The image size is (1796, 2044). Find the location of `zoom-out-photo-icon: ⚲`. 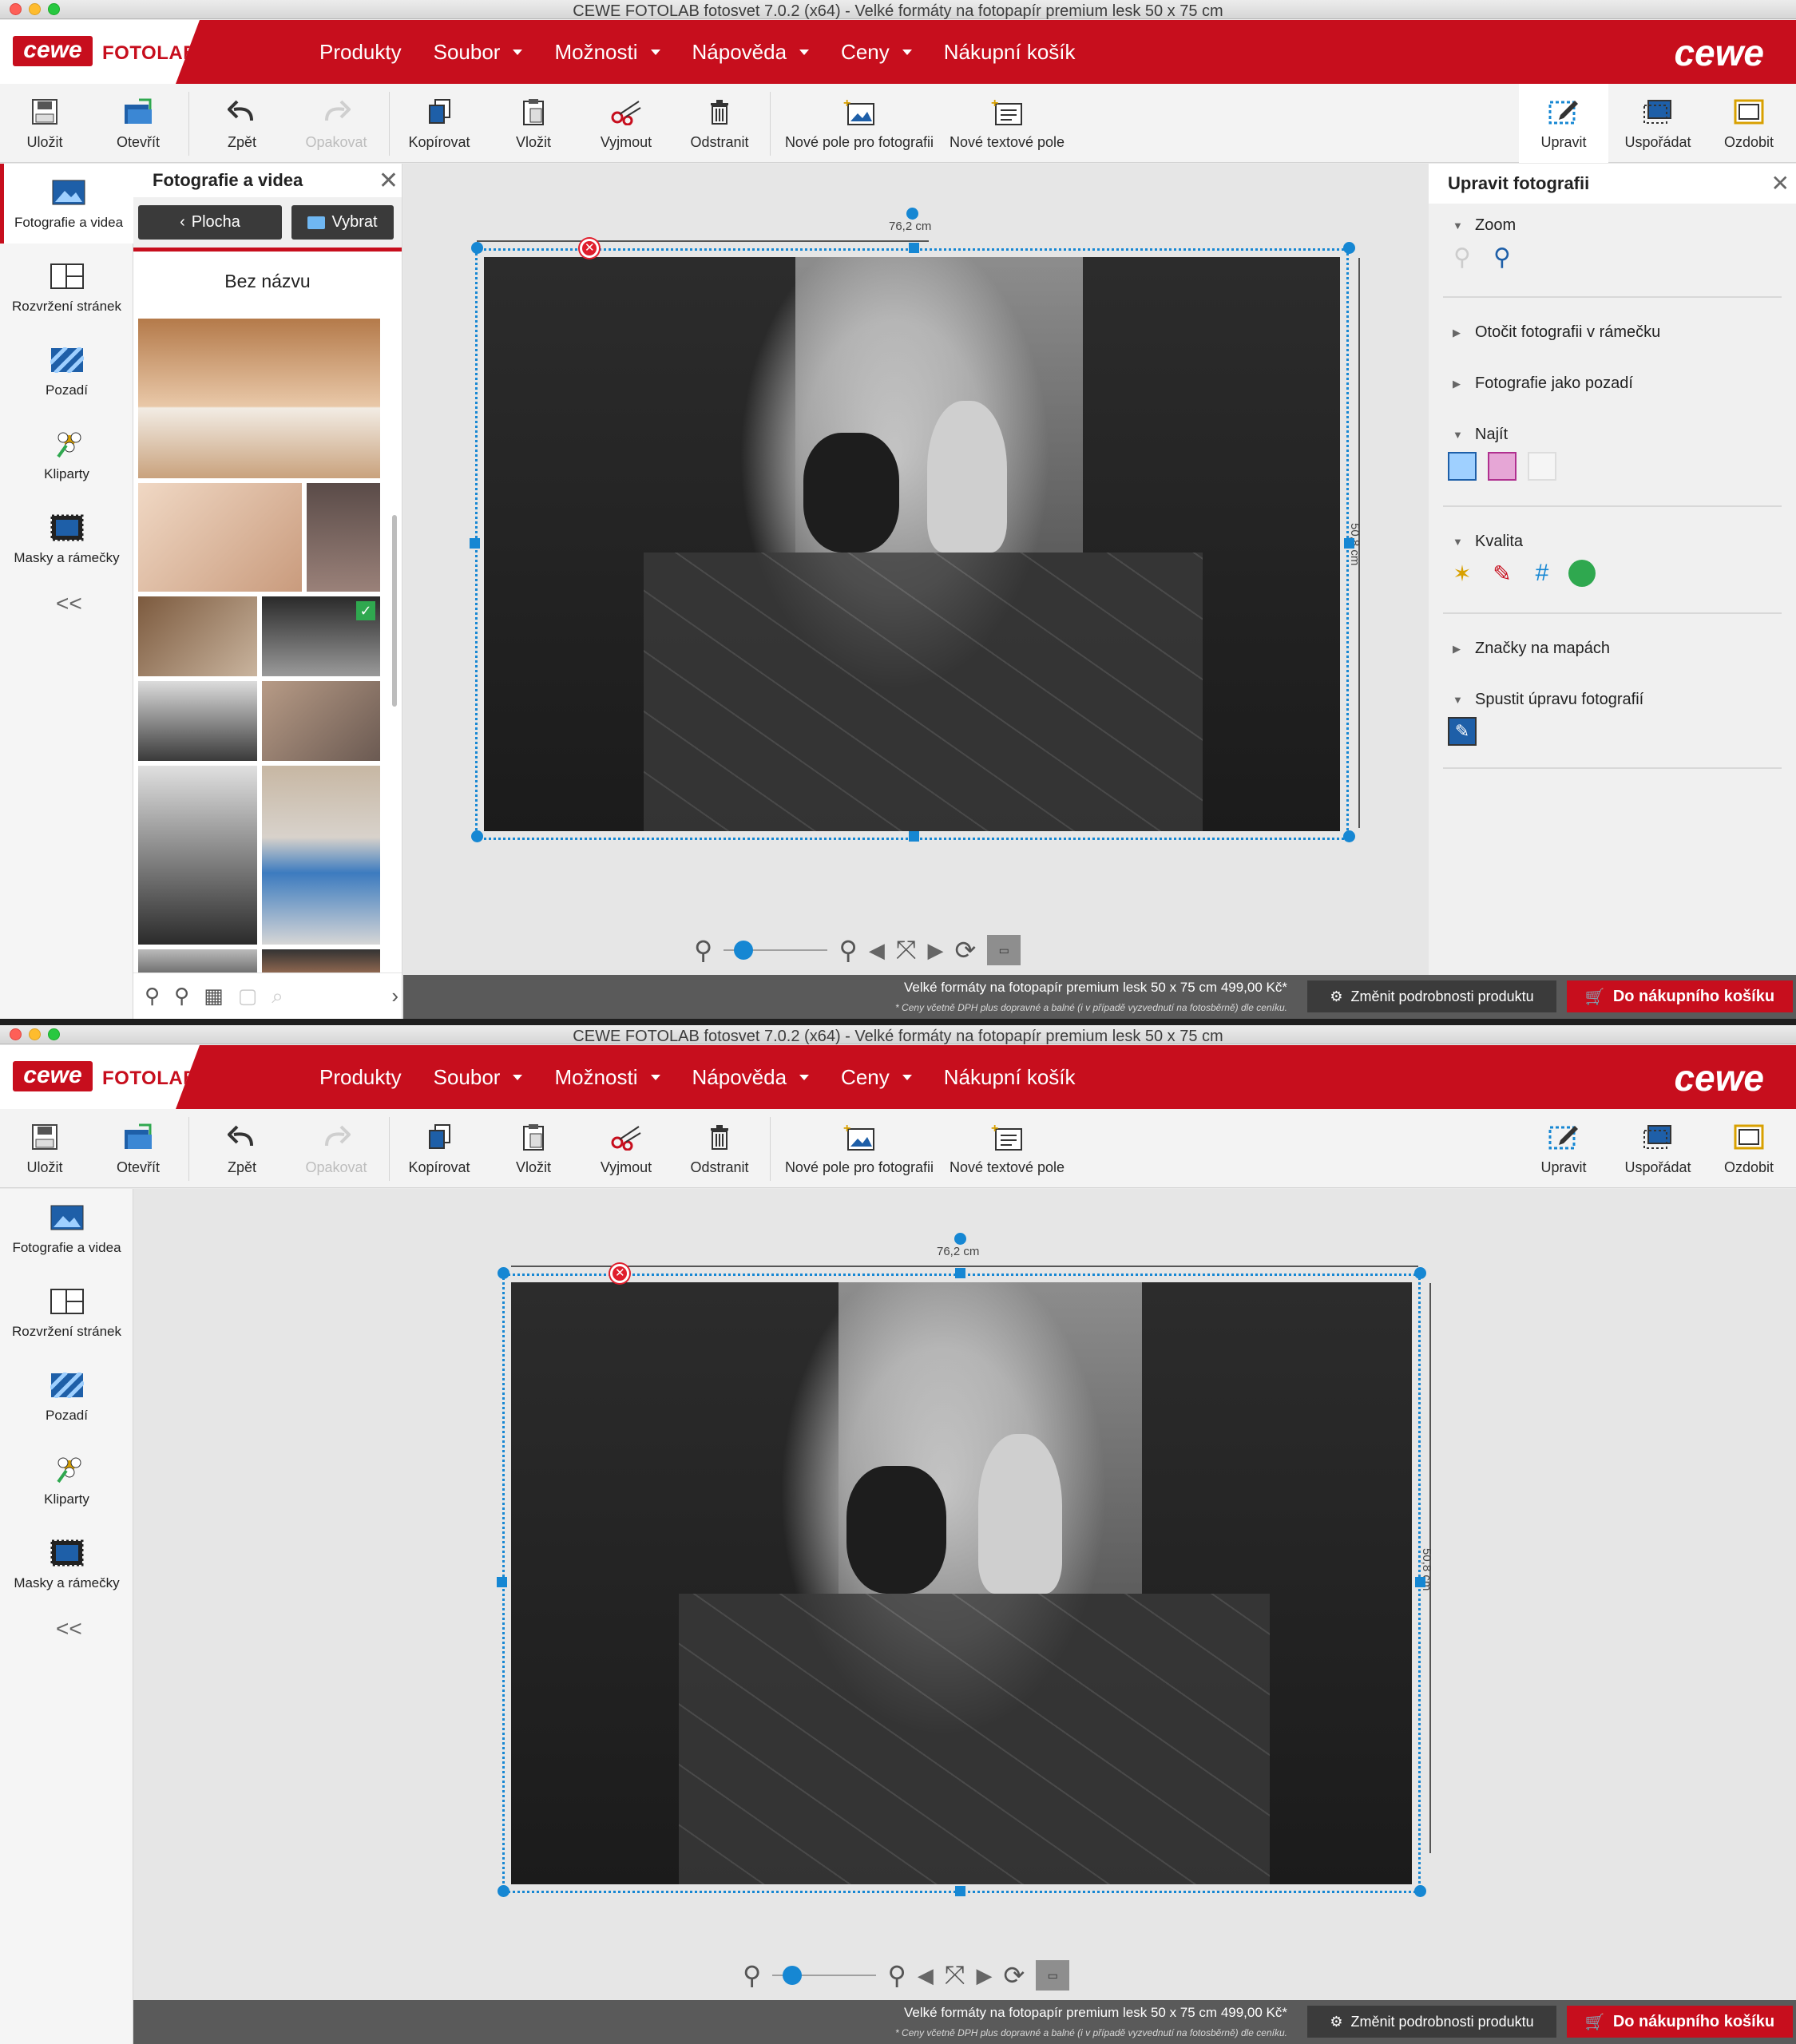

zoom-out-photo-icon: ⚲ is located at coordinates (1462, 257).